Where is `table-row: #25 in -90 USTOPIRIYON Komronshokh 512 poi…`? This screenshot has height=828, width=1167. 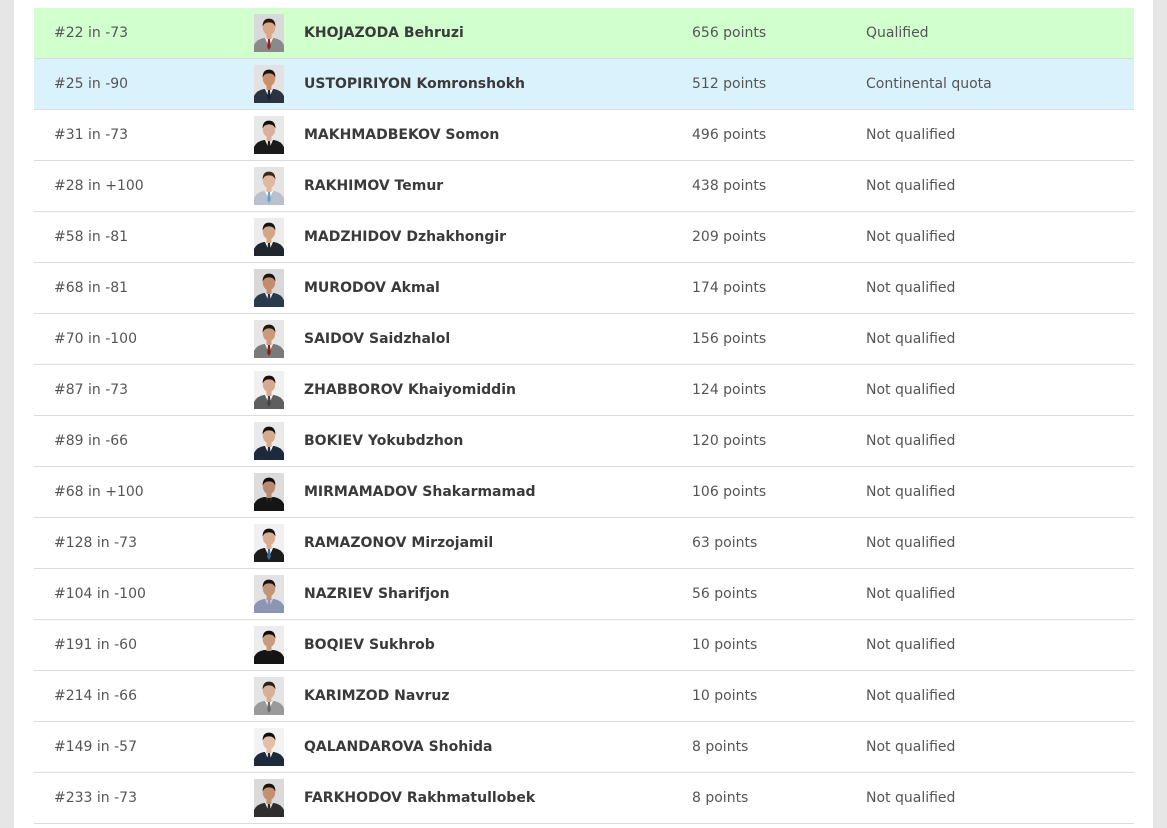 table-row: #25 in -90 USTOPIRIYON Komronshokh 512 poi… is located at coordinates (584, 84).